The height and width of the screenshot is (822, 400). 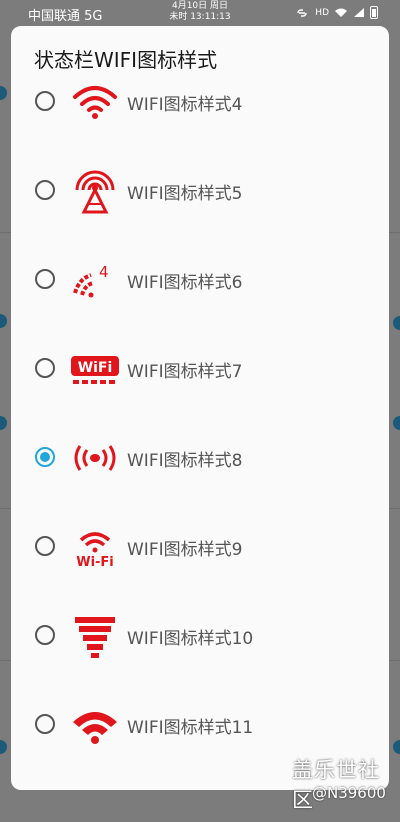 I want to click on option-label: WIFI图标样式5, so click(x=185, y=194).